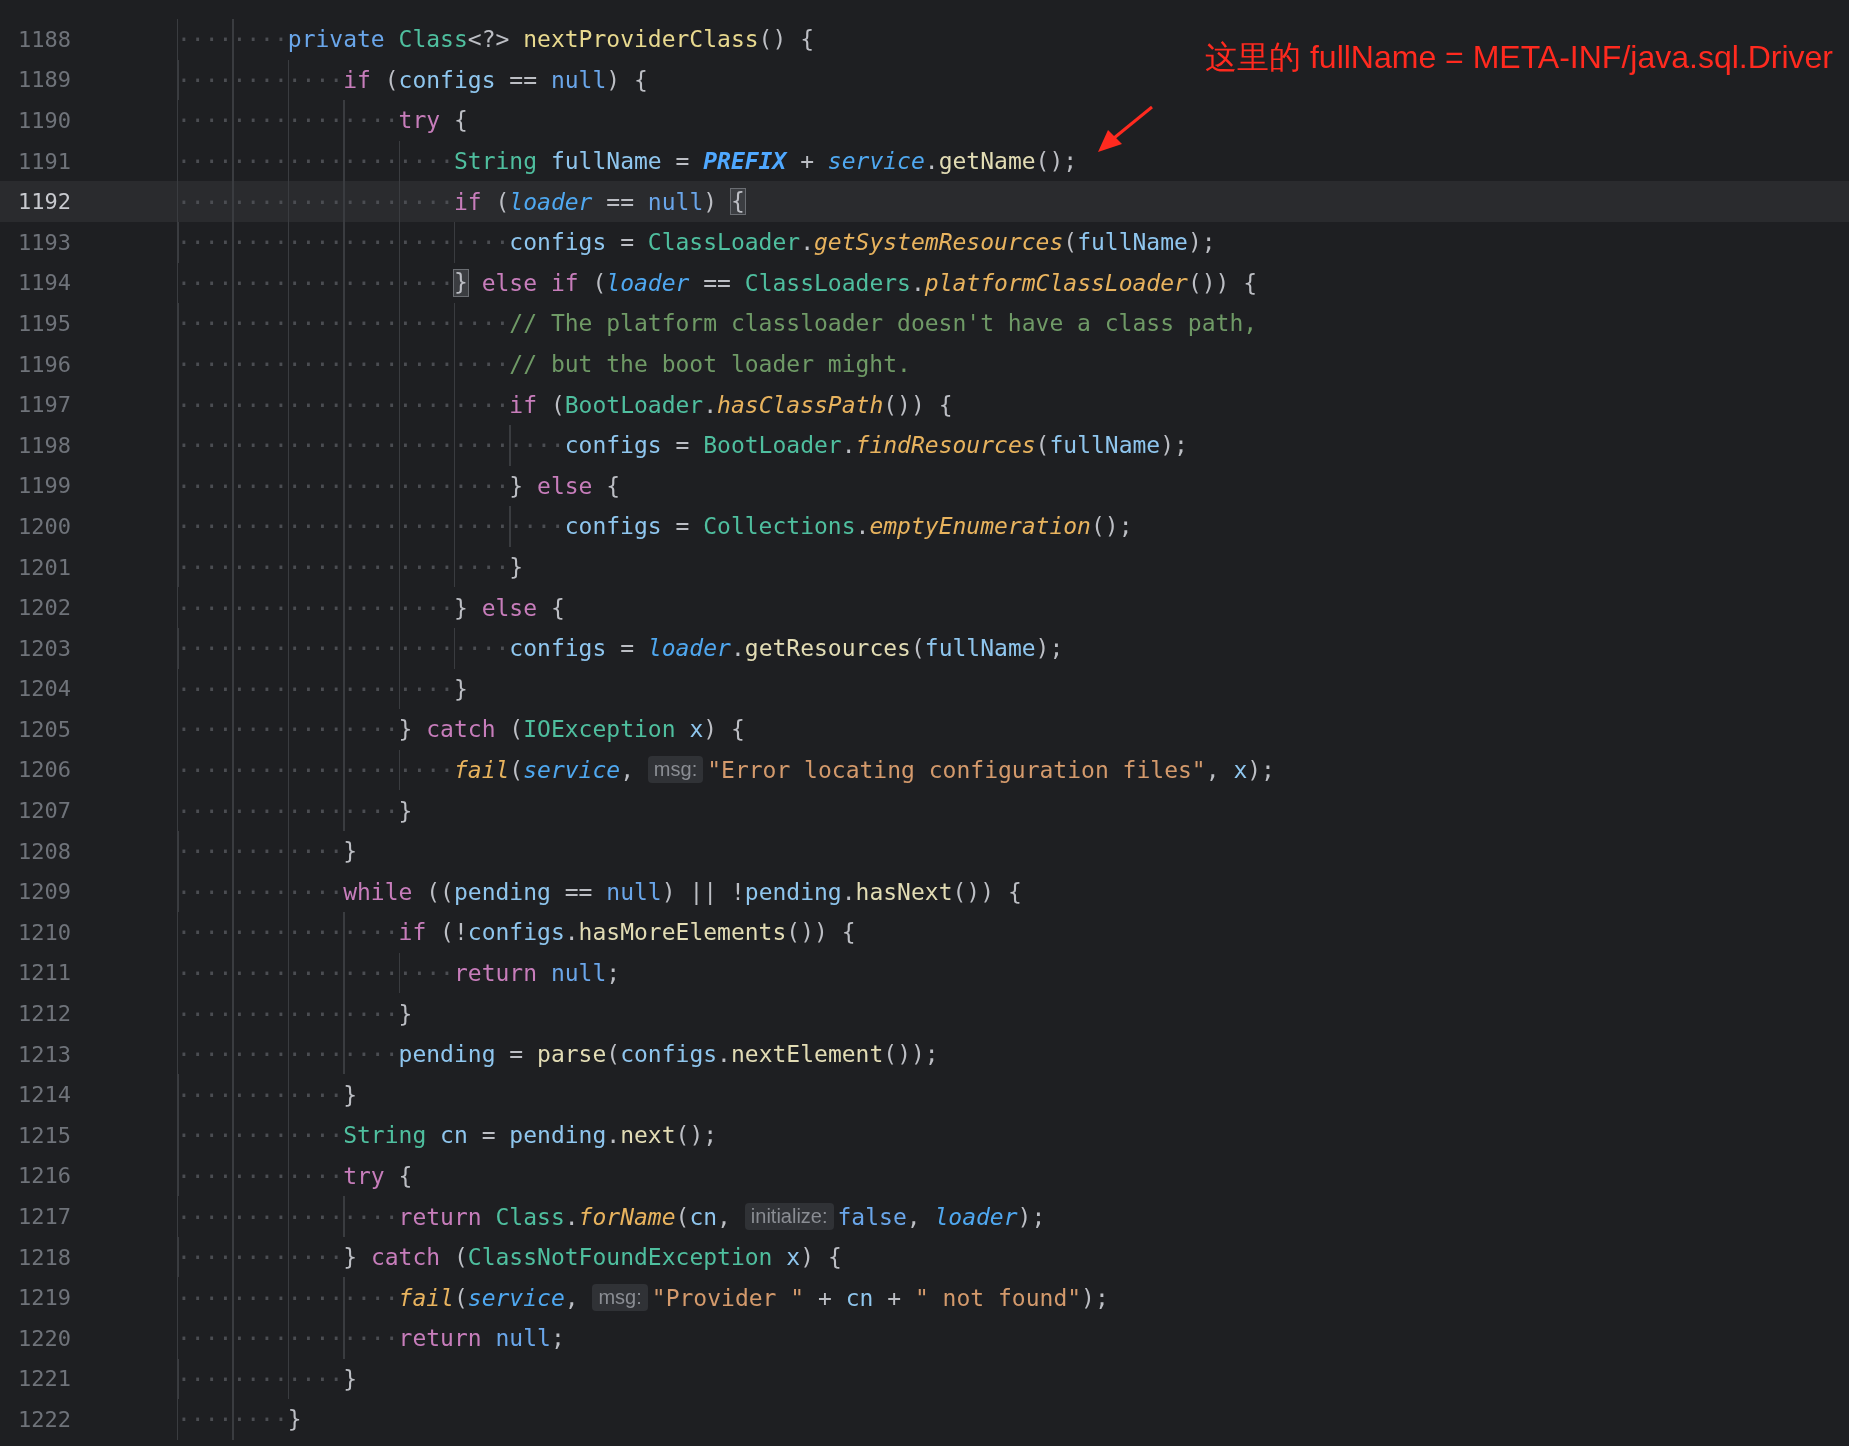  What do you see at coordinates (696, 242) in the screenshot?
I see `code-text: ························configs = ClassLoader.getSystemResources(fullName);` at bounding box center [696, 242].